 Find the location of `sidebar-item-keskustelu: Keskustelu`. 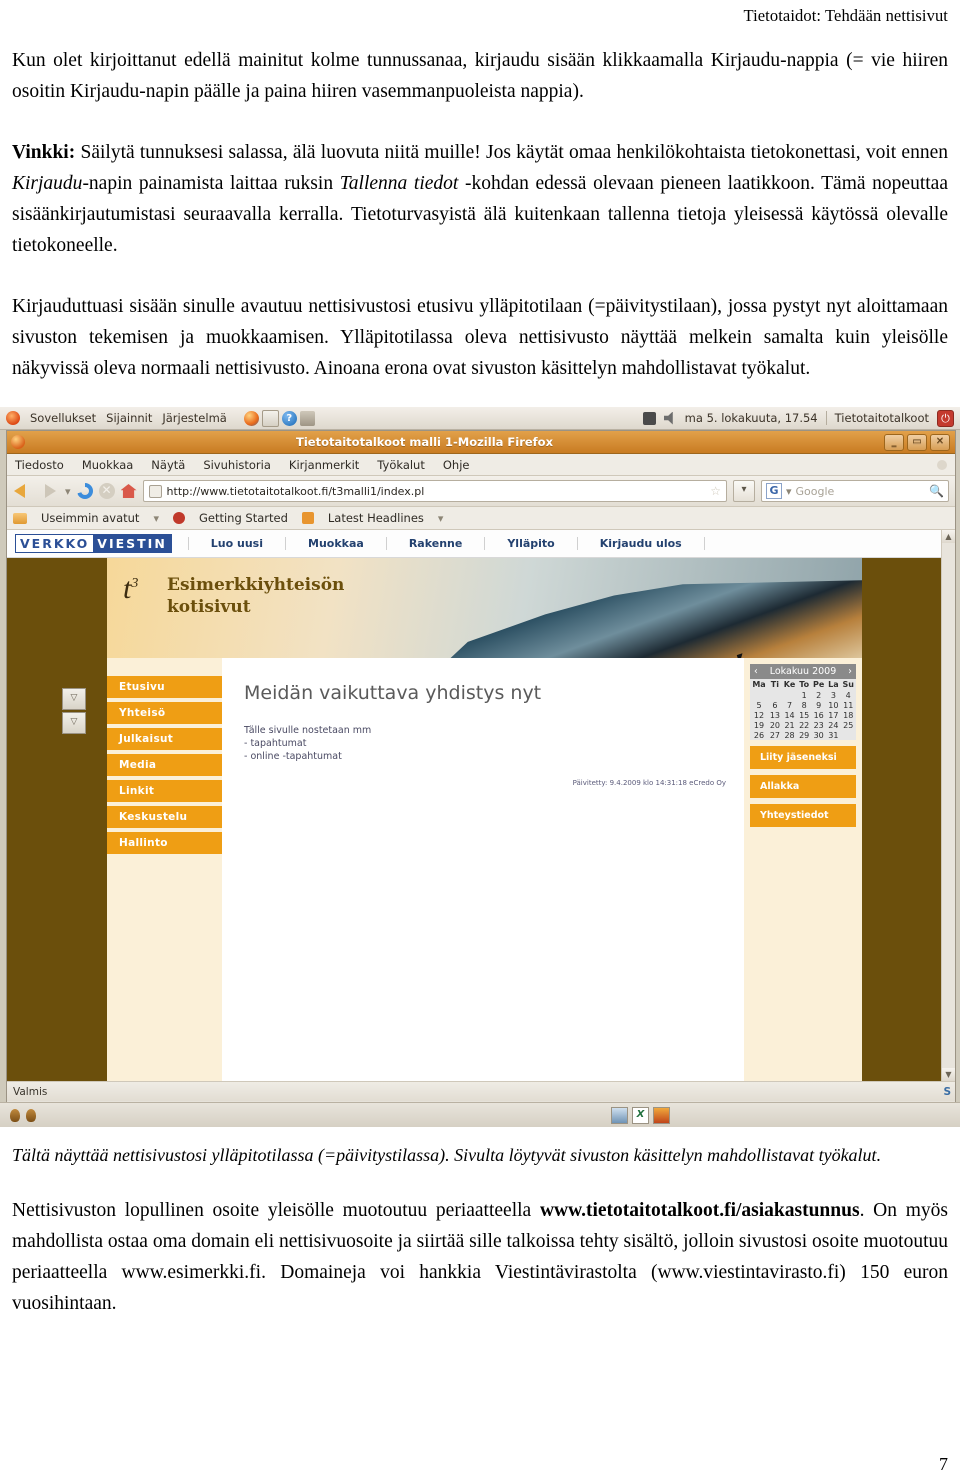

sidebar-item-keskustelu: Keskustelu is located at coordinates (164, 817).